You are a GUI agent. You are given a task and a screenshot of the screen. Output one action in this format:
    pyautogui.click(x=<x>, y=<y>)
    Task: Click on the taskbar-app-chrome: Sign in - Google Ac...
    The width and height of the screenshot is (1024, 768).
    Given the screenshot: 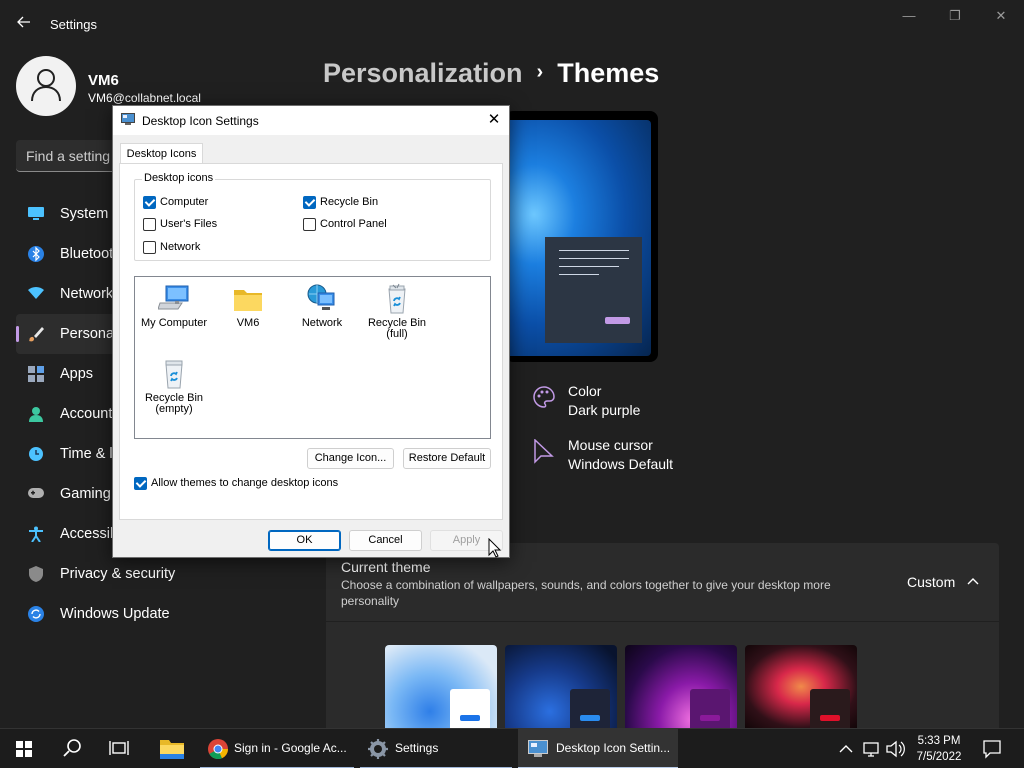 What is the action you would take?
    pyautogui.click(x=277, y=748)
    